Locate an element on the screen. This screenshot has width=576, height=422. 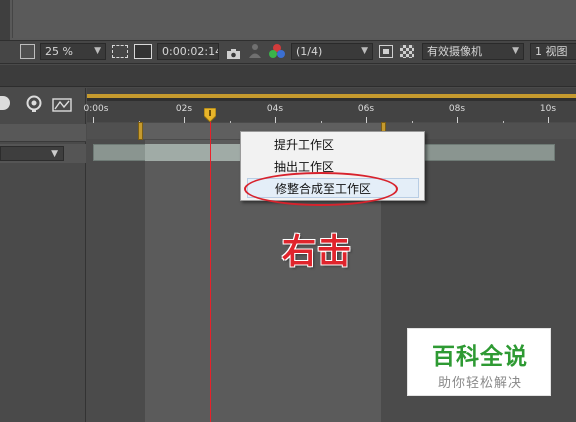
timecode-value: 0:00:02:14 is located at coordinates (190, 51).